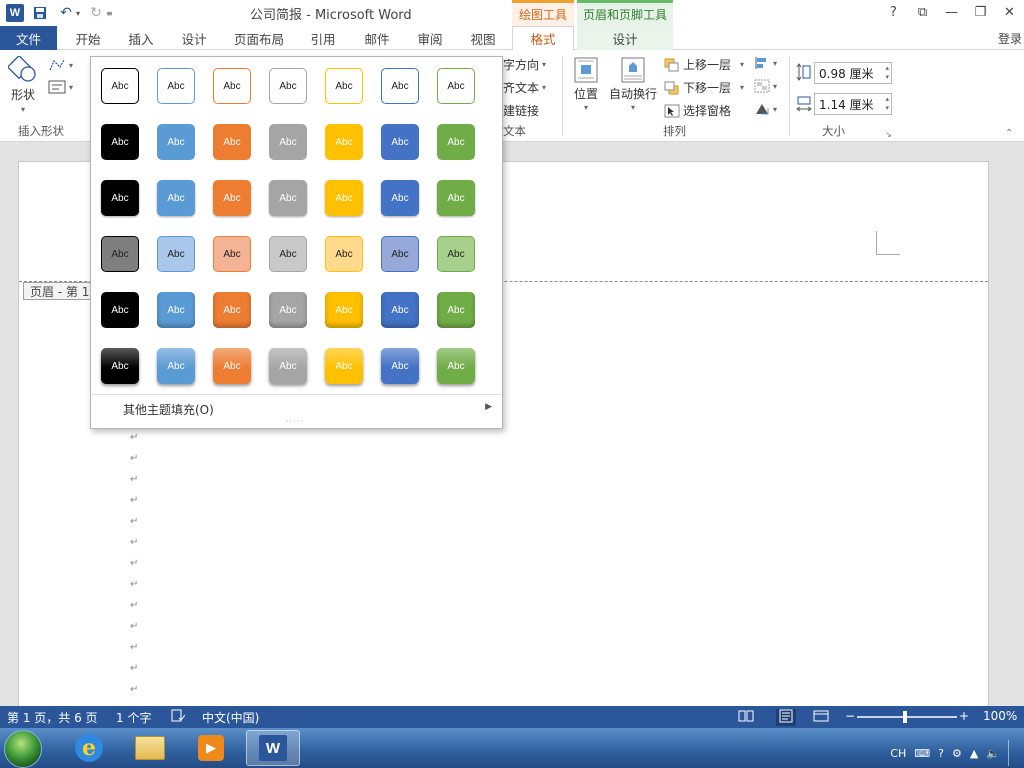 The image size is (1024, 768). Describe the element at coordinates (400, 86) in the screenshot. I see `shape-style-swatch-outline-6: Abc` at that location.